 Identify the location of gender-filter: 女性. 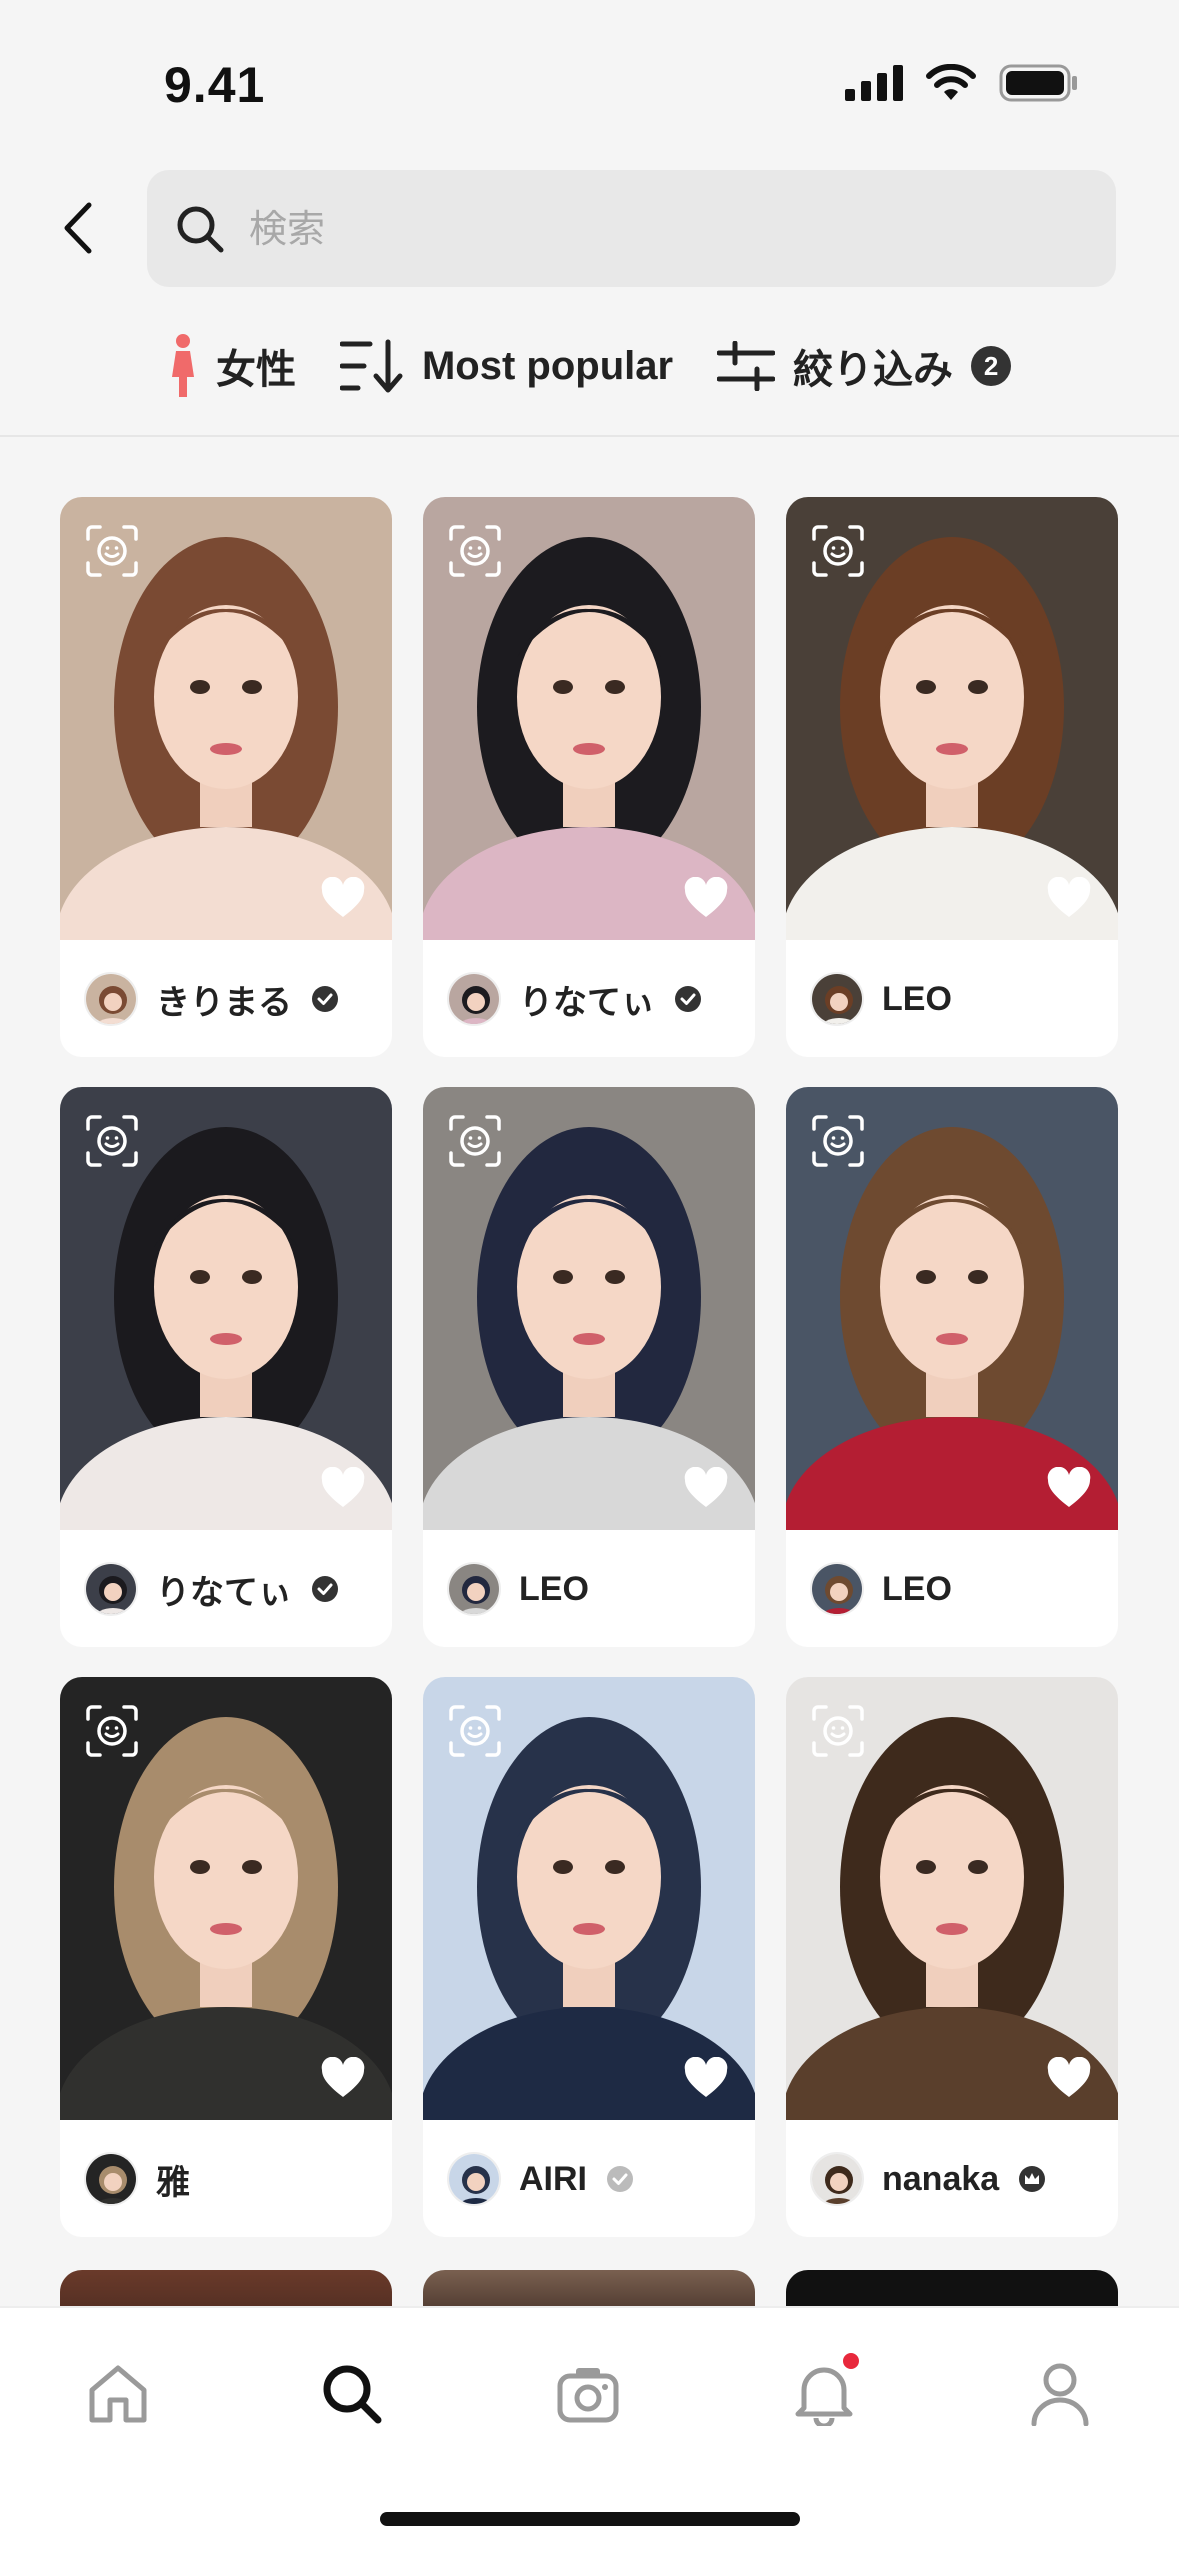
(232, 366).